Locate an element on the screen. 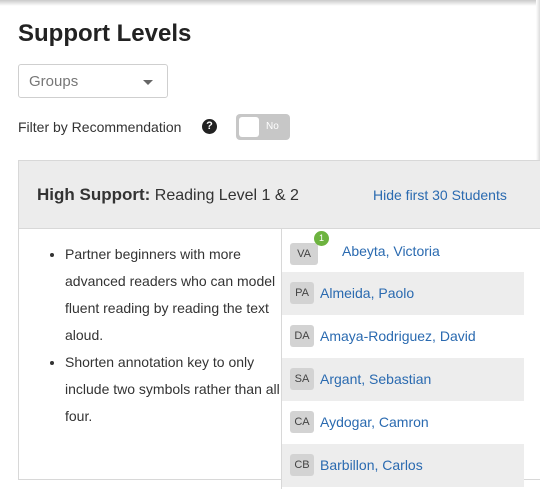 This screenshot has height=489, width=540. page-title: Support Levels is located at coordinates (105, 33).